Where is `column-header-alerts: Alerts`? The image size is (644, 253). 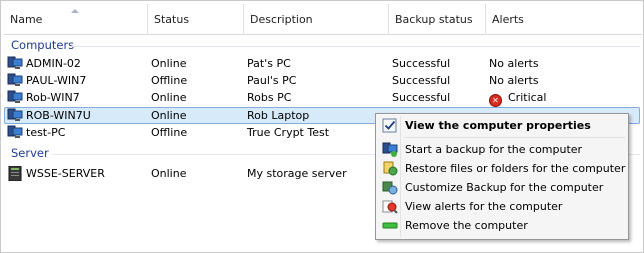 column-header-alerts: Alerts is located at coordinates (564, 19).